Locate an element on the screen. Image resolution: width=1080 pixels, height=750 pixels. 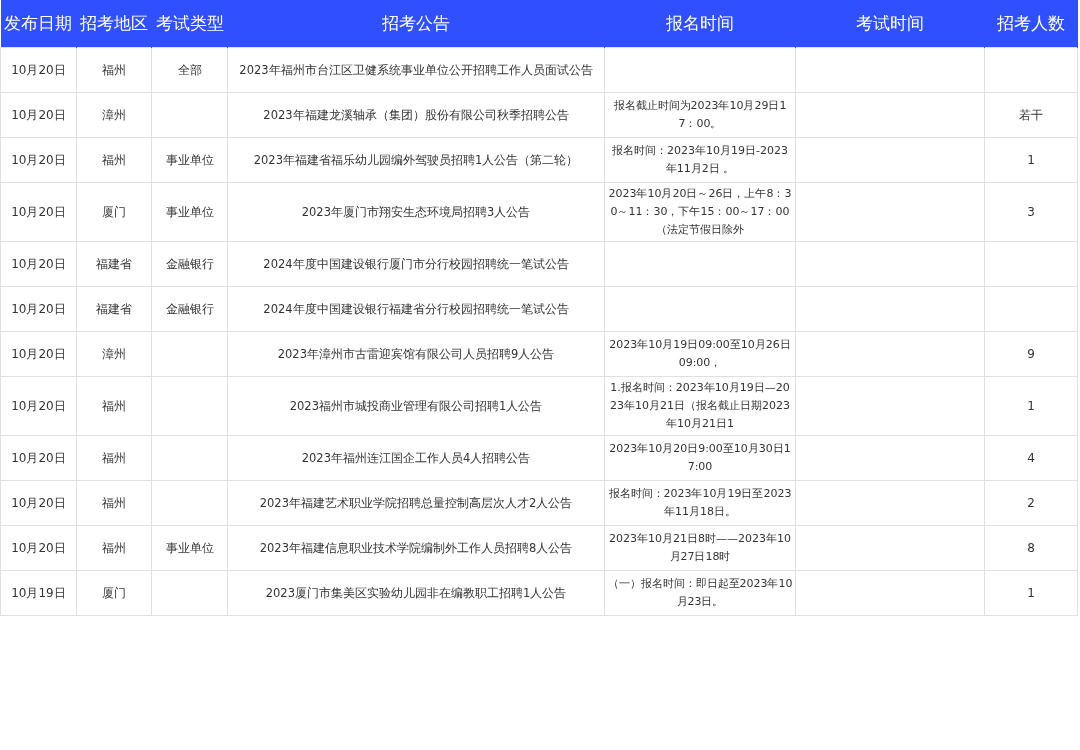
column-header: 发布日期 is located at coordinates (38, 24).